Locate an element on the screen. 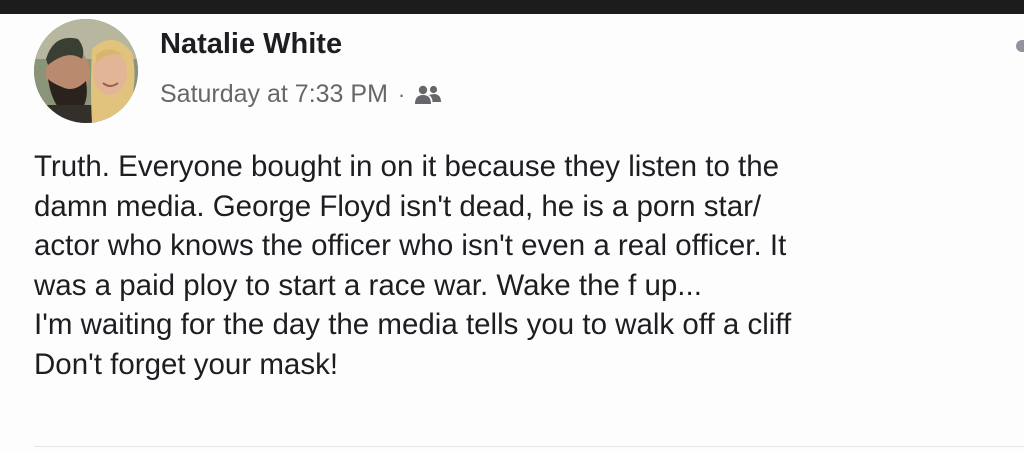 The image size is (1024, 450). author-name: Natalie White is located at coordinates (251, 44).